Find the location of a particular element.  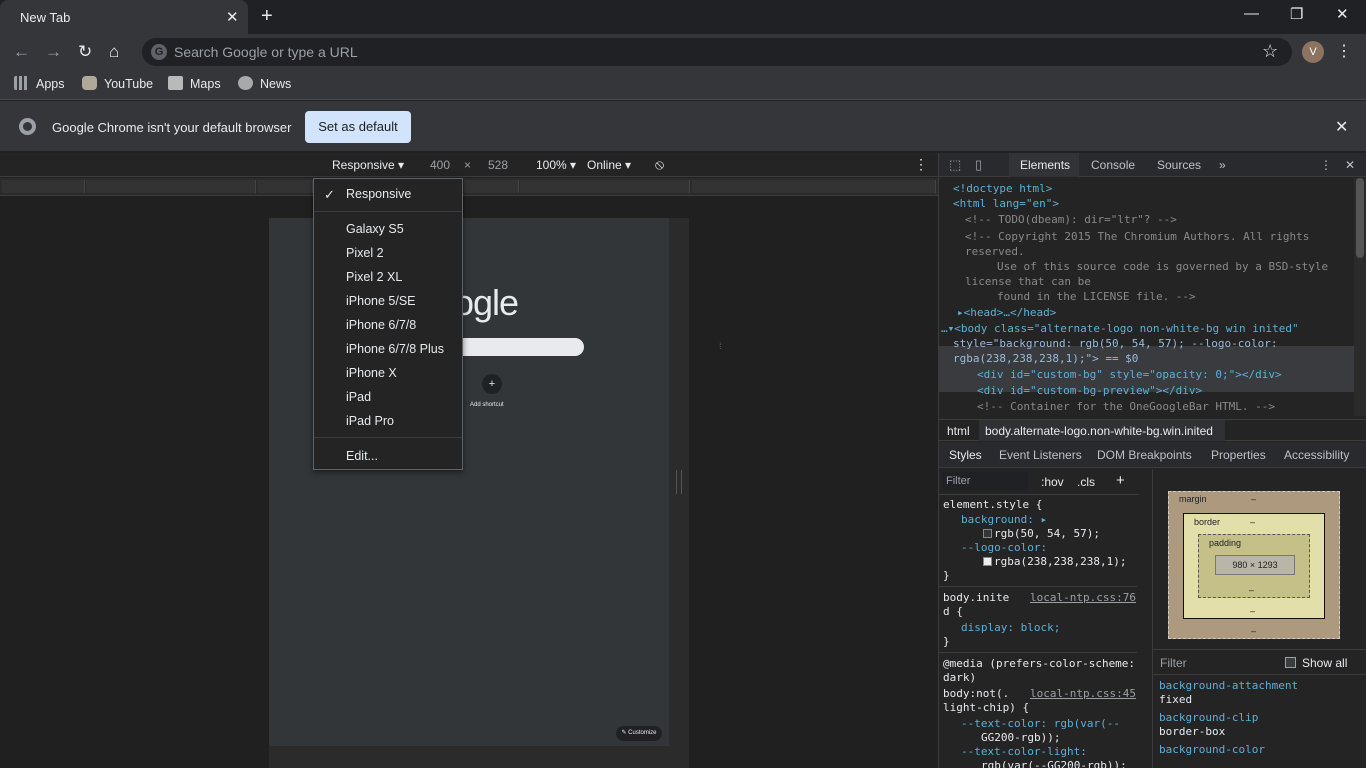

bookmark-apps: Apps is located at coordinates (39, 83).